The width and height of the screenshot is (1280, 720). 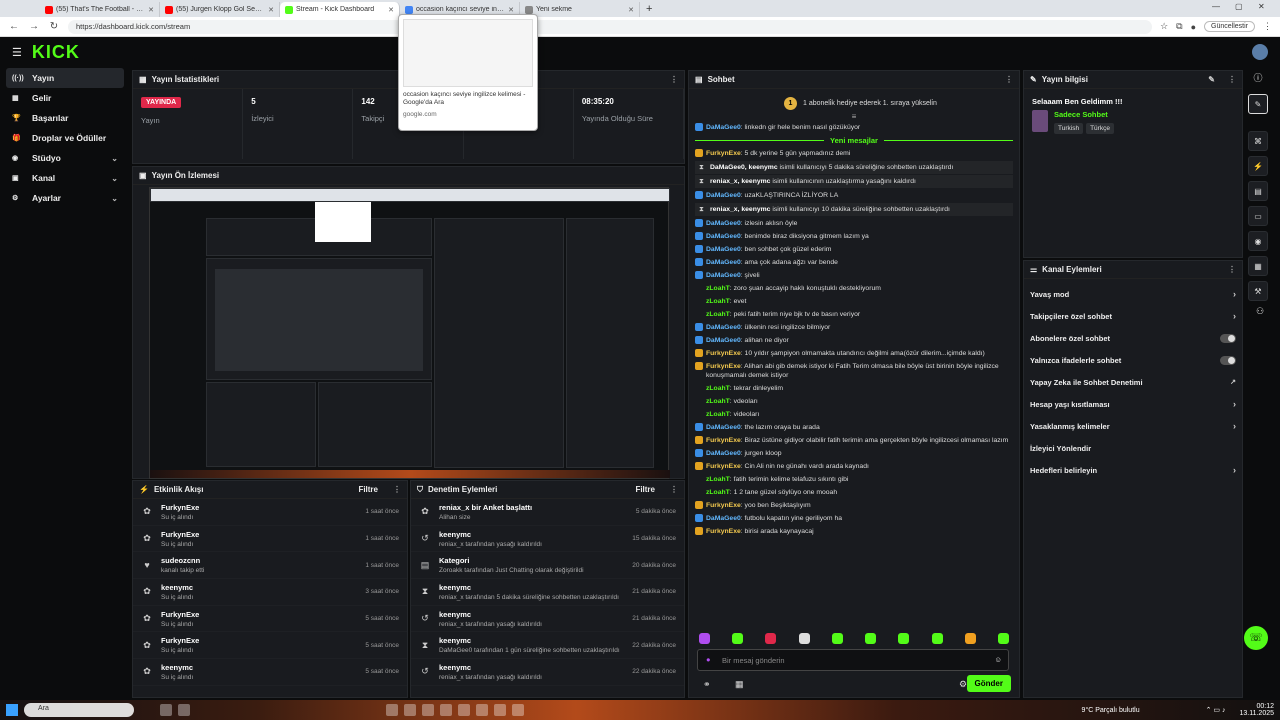 I want to click on chat-message-input: ● Bir mesaj gönderin ☺, so click(x=853, y=660).